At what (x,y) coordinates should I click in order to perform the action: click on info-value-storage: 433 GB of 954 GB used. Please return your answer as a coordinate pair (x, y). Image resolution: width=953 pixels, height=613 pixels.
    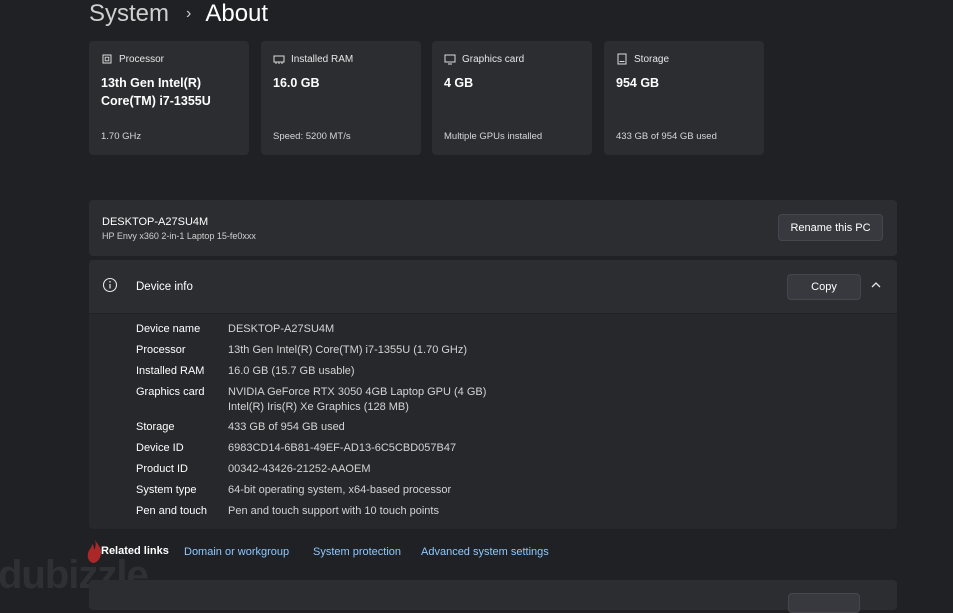
    Looking at the image, I should click on (286, 427).